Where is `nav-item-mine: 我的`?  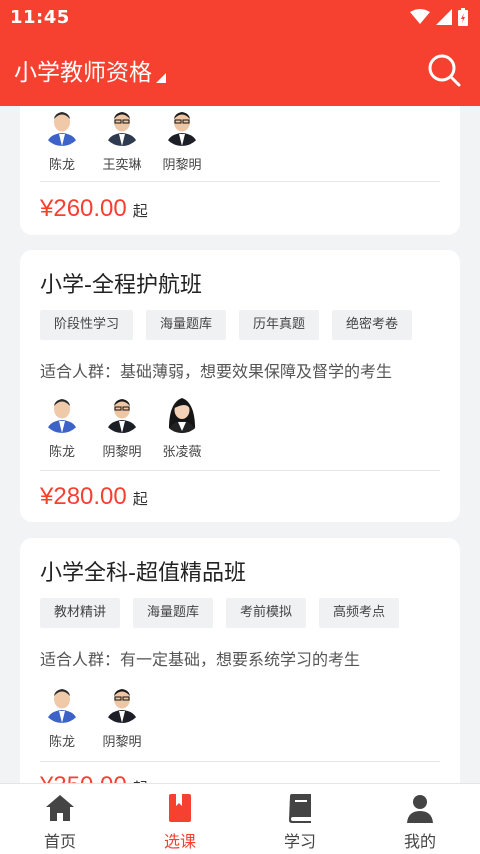 nav-item-mine: 我的 is located at coordinates (420, 819).